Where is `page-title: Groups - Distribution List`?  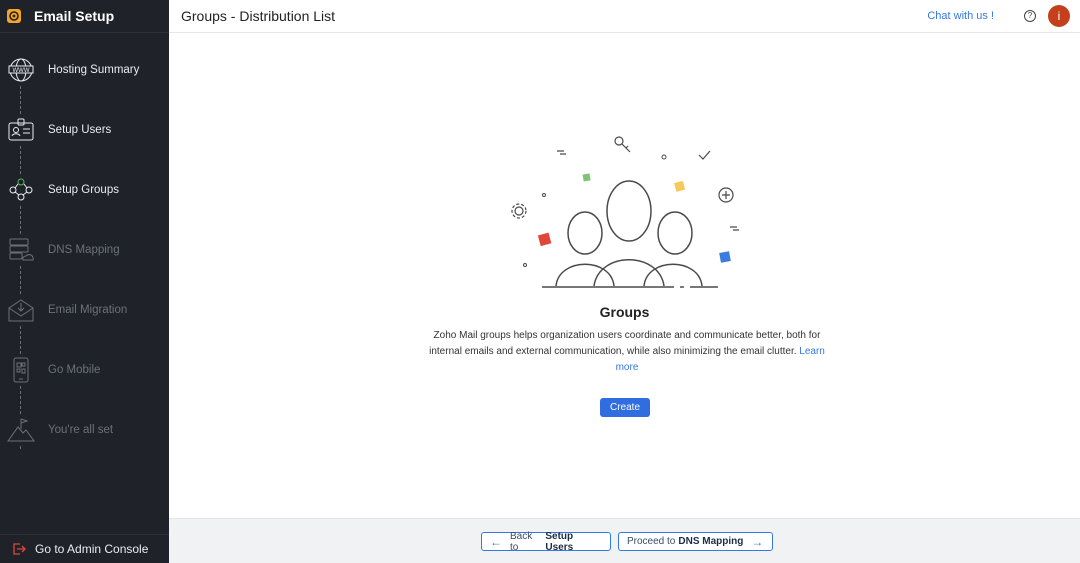 page-title: Groups - Distribution List is located at coordinates (258, 16).